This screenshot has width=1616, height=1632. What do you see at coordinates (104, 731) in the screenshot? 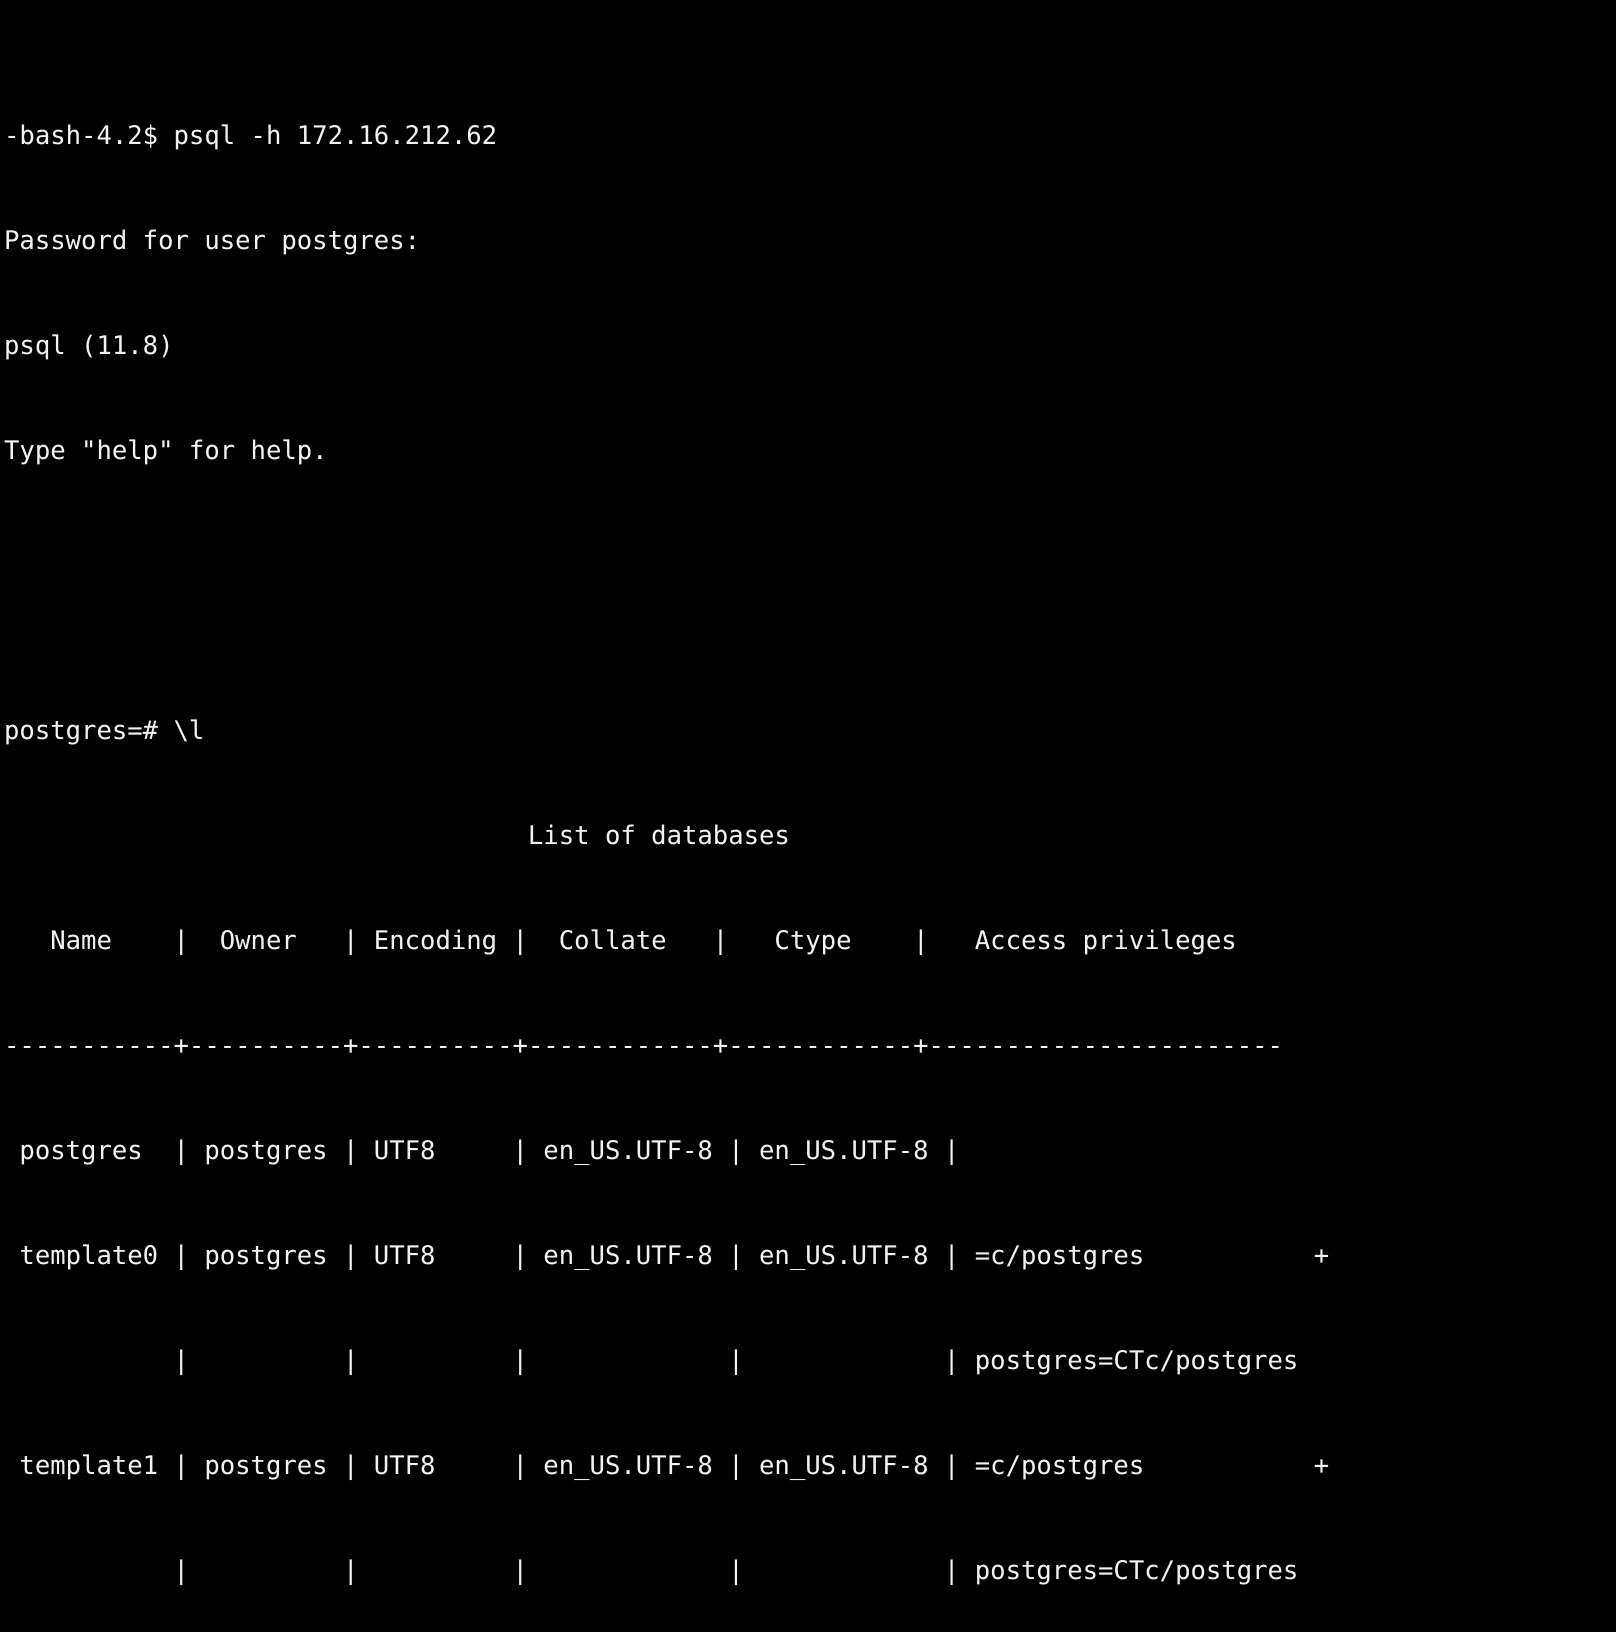
I see `terminal-line-list-databases-command: postgres=# \l` at bounding box center [104, 731].